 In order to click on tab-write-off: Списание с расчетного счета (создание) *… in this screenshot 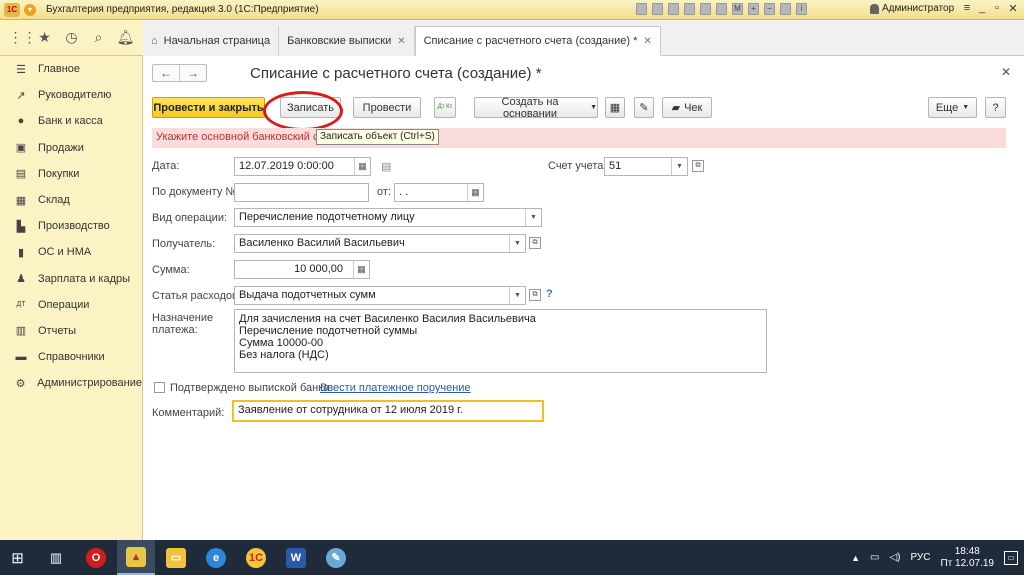, I will do `click(537, 41)`.